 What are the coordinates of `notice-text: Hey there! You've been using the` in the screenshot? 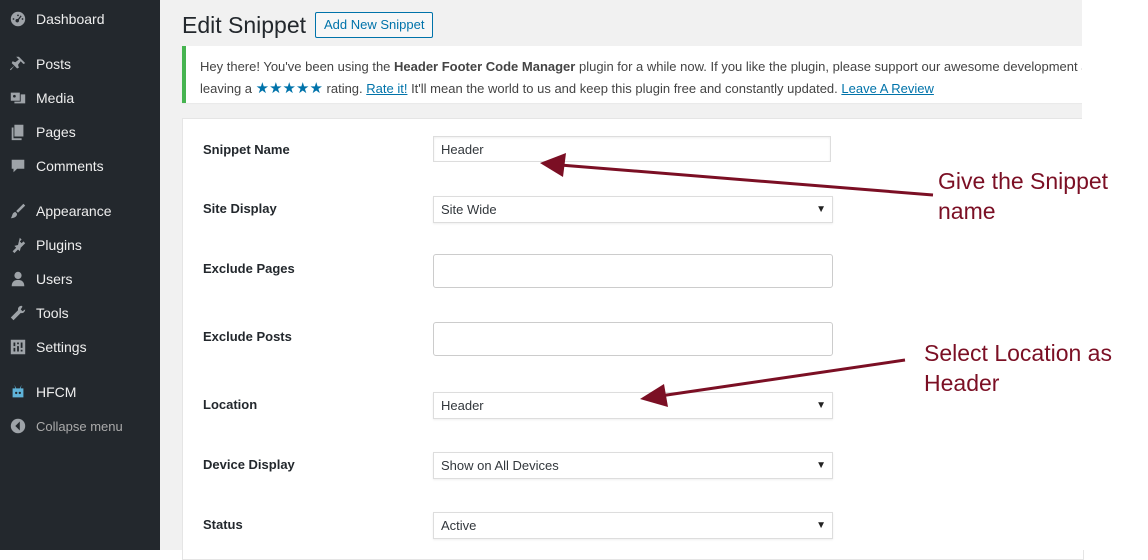 It's located at (297, 66).